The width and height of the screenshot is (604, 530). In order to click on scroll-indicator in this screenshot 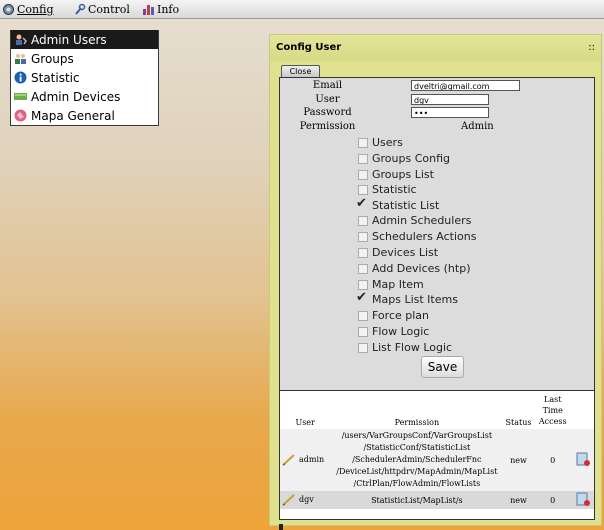, I will do `click(281, 527)`.